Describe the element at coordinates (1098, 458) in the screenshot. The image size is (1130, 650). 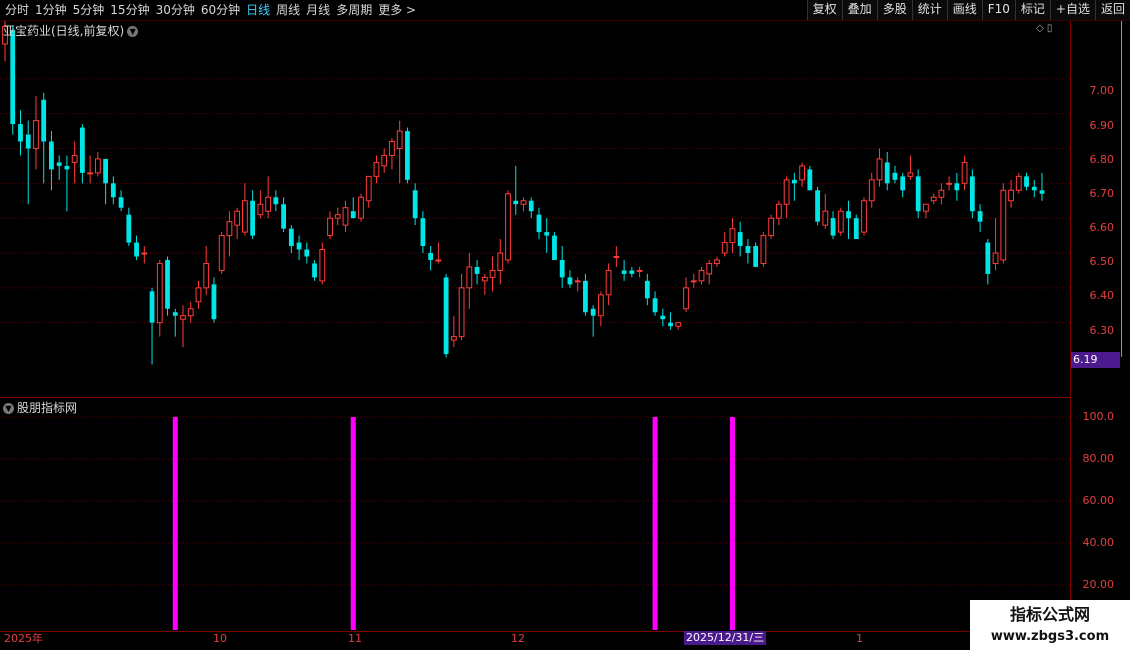
I see `ind-tick-label: 80.00` at that location.